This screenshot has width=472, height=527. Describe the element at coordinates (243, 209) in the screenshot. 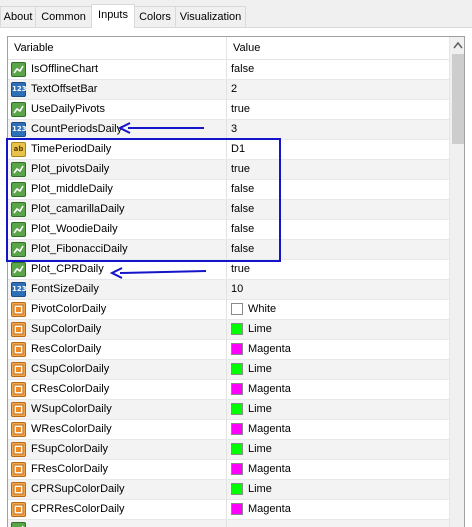

I see `value-text: false` at that location.